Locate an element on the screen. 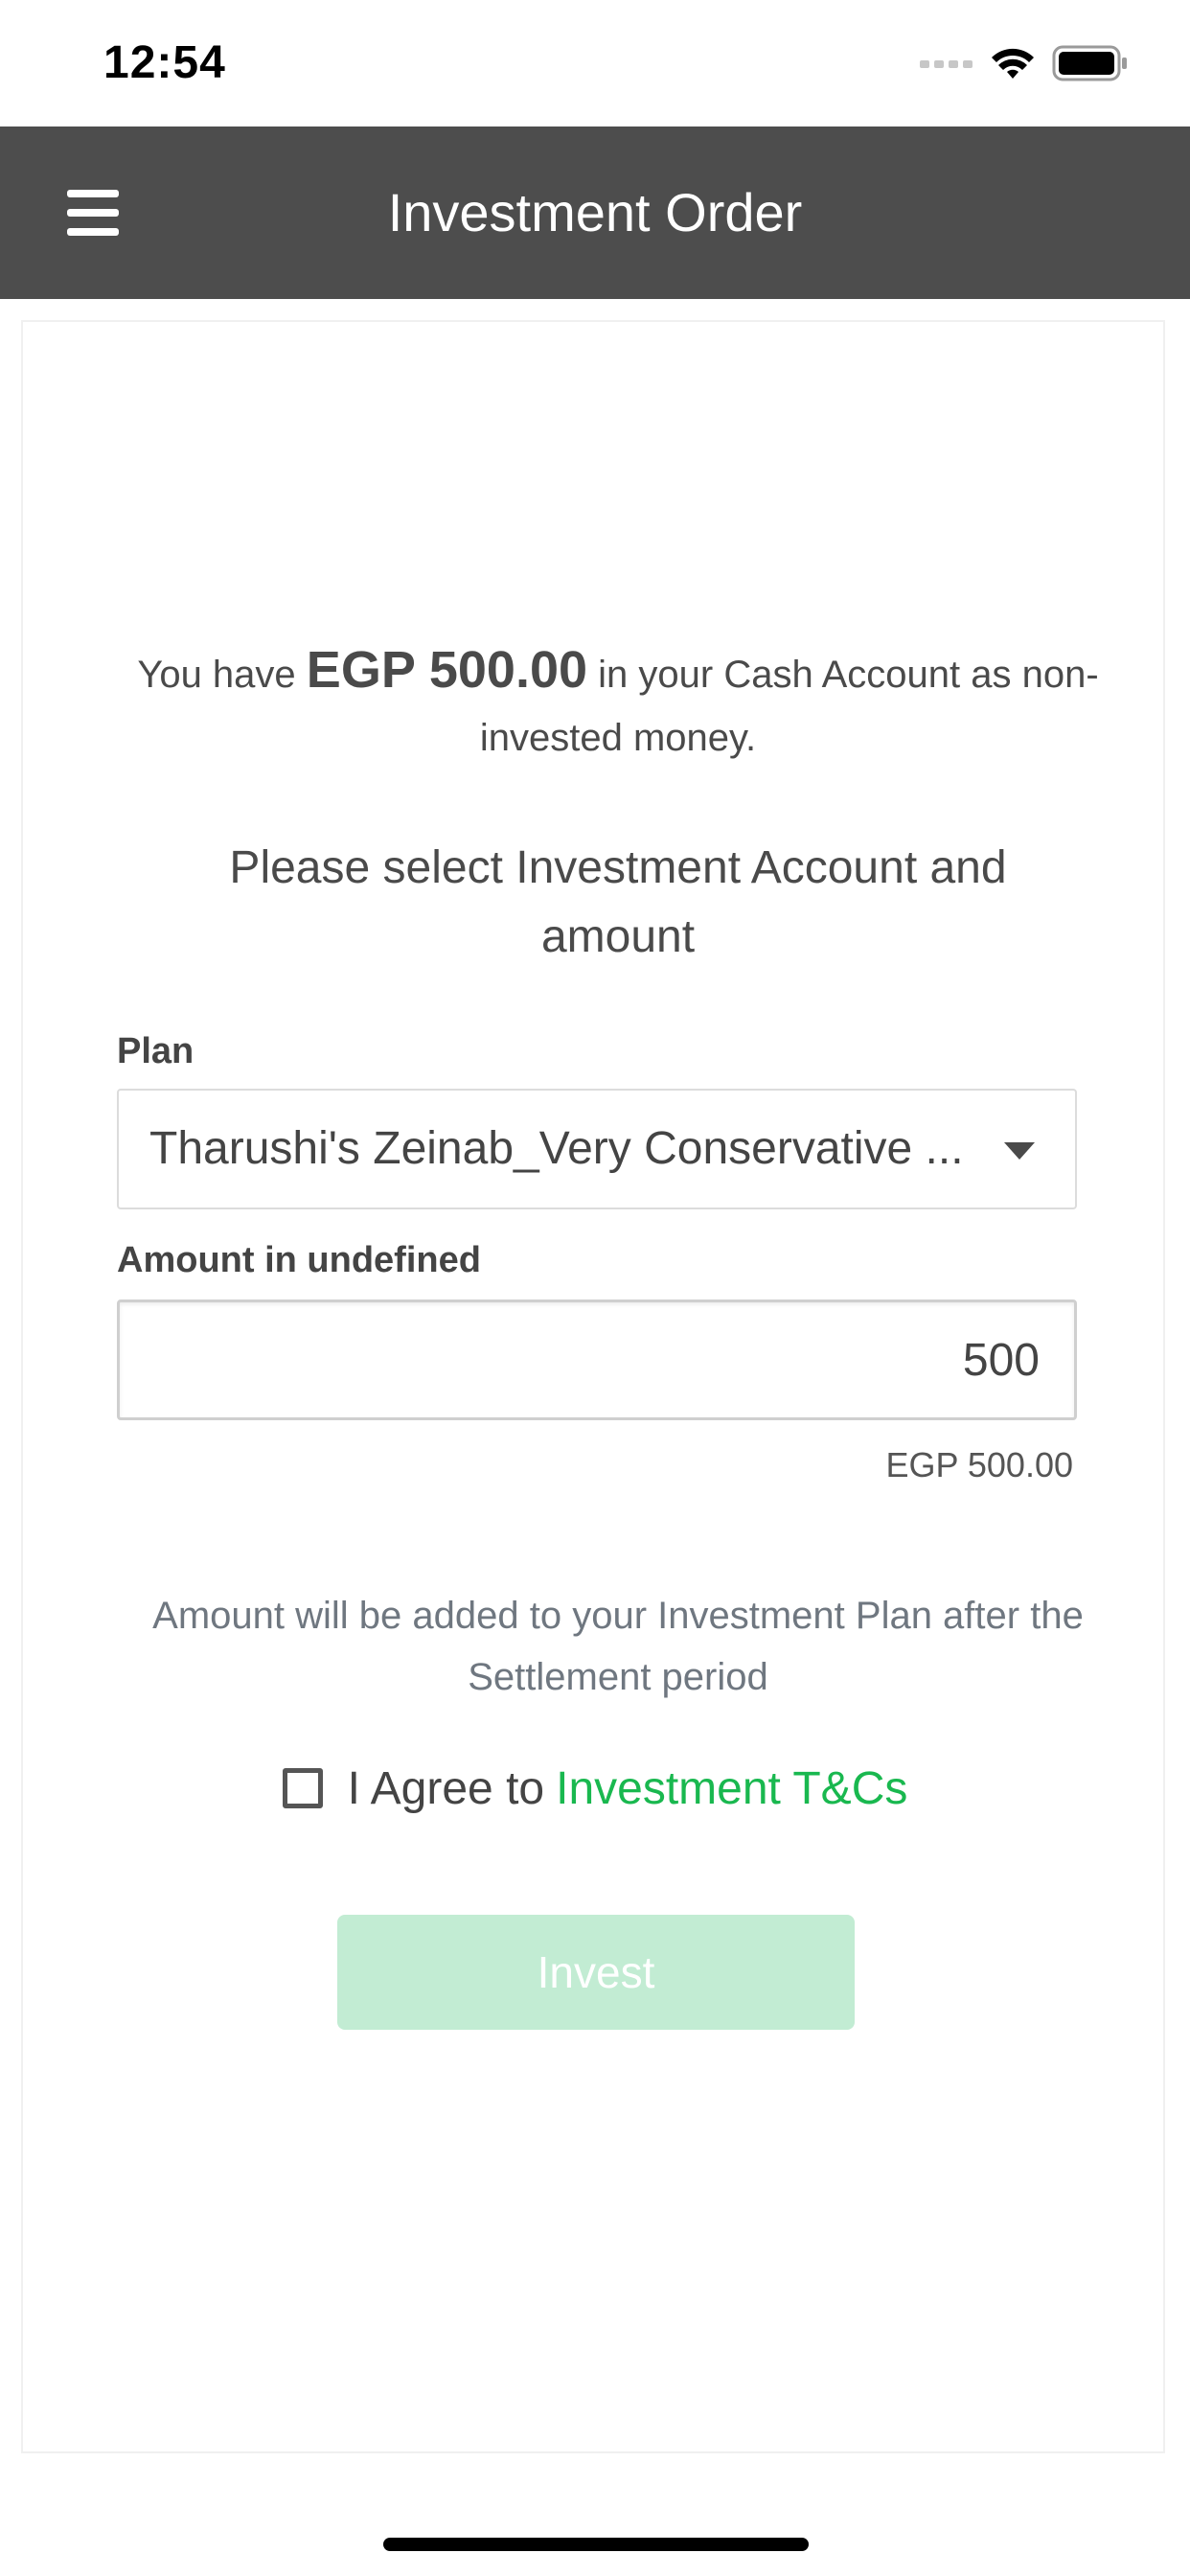 This screenshot has height=2576, width=1190. page-title: Investment Order is located at coordinates (595, 212).